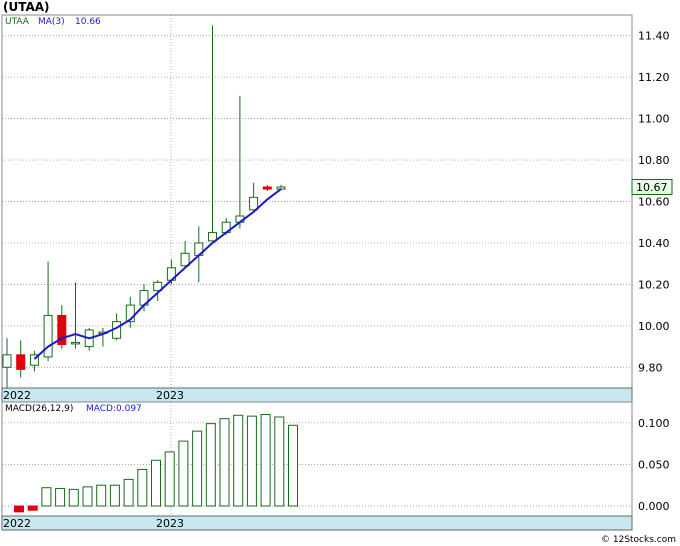 This screenshot has width=680, height=546. I want to click on macd-y-tick: 0.050, so click(654, 464).